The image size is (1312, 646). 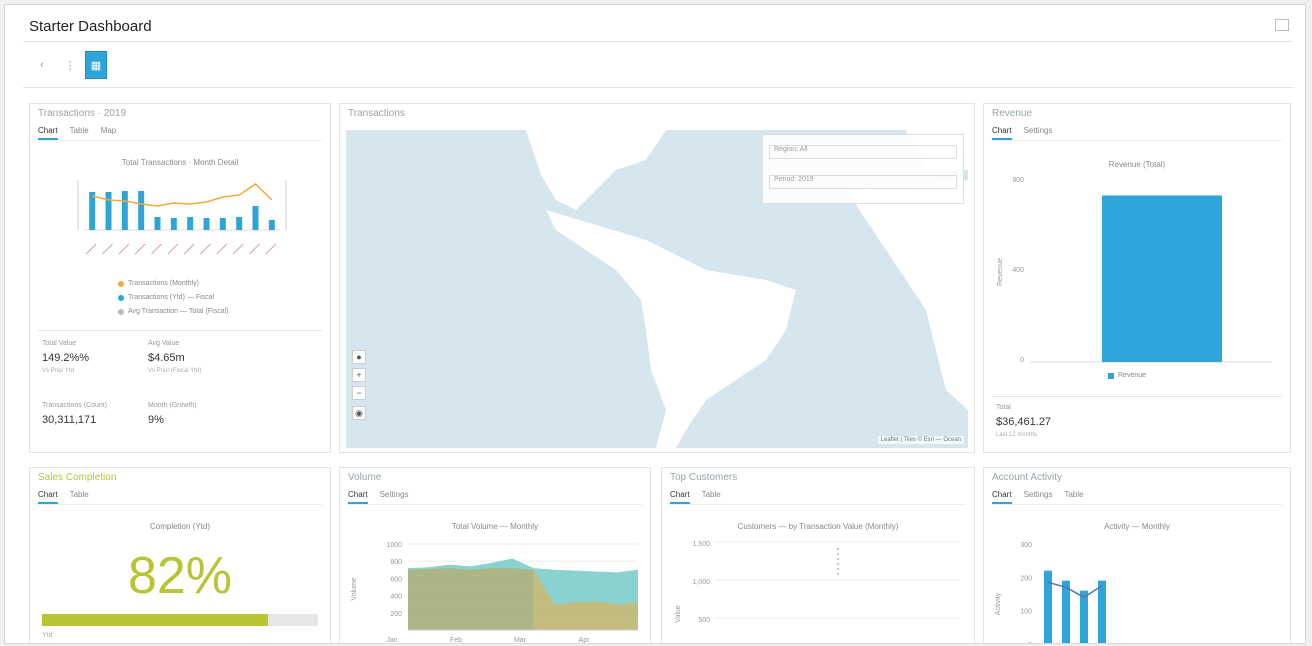 What do you see at coordinates (998, 603) in the screenshot?
I see `y-axis-label: Activity` at bounding box center [998, 603].